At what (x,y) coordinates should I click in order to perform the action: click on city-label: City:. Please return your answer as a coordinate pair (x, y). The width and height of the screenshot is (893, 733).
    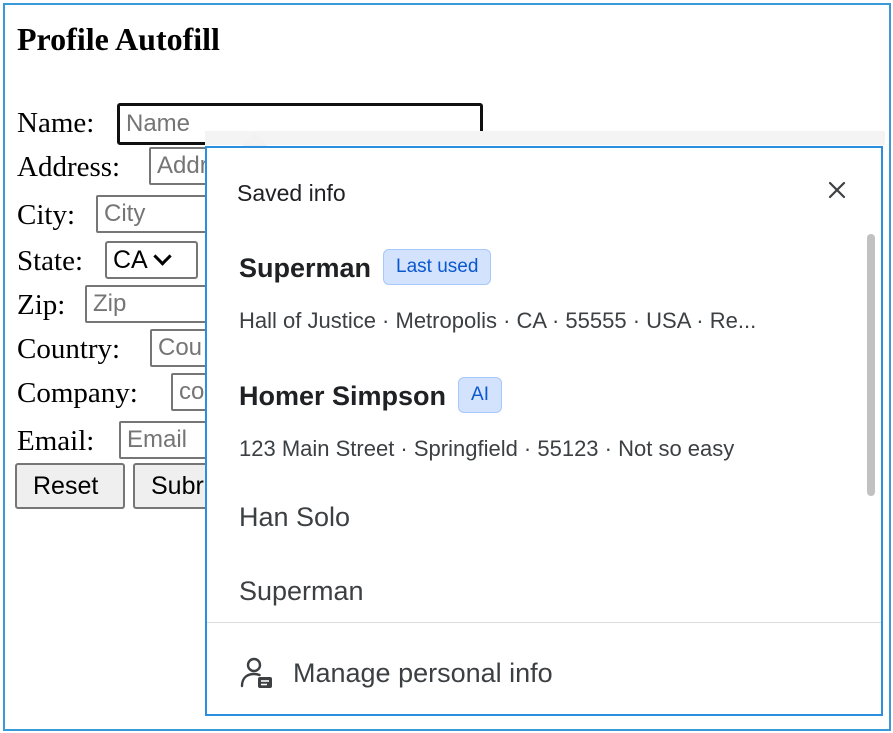
    Looking at the image, I should click on (46, 215).